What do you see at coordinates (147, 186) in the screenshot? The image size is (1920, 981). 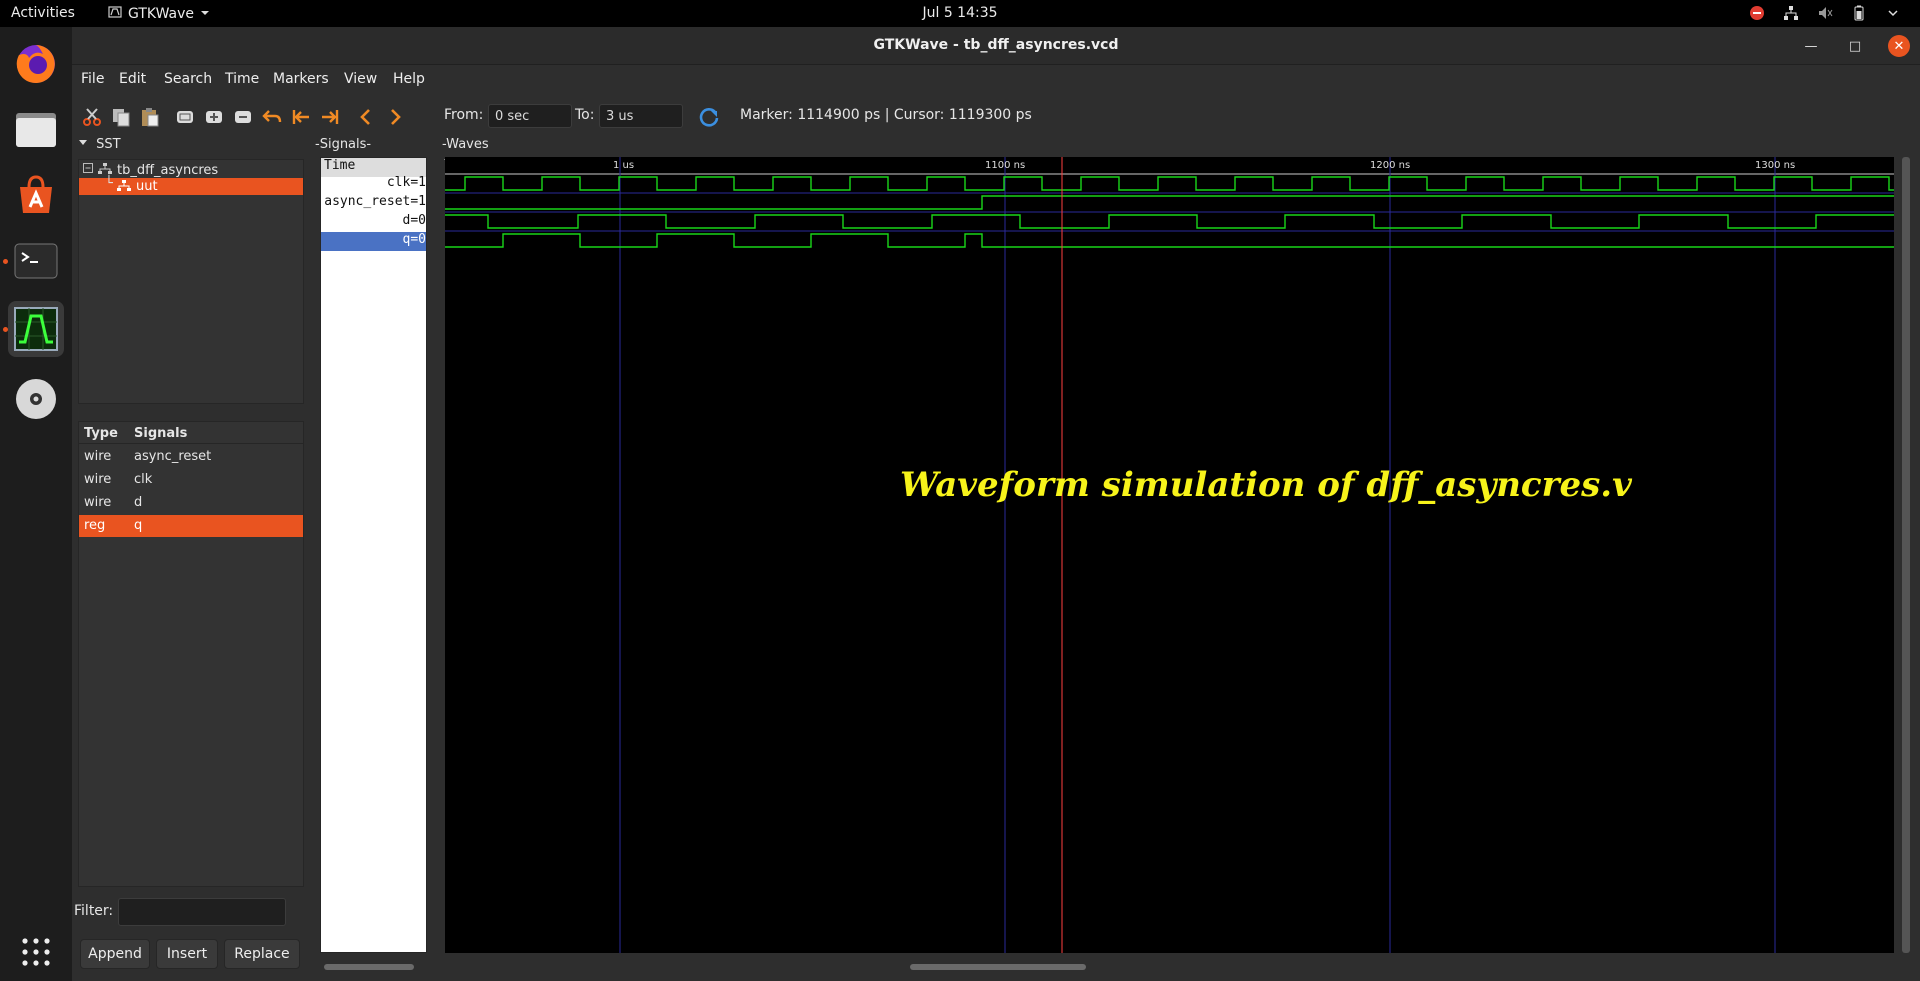 I see `tree-item-label: uut` at bounding box center [147, 186].